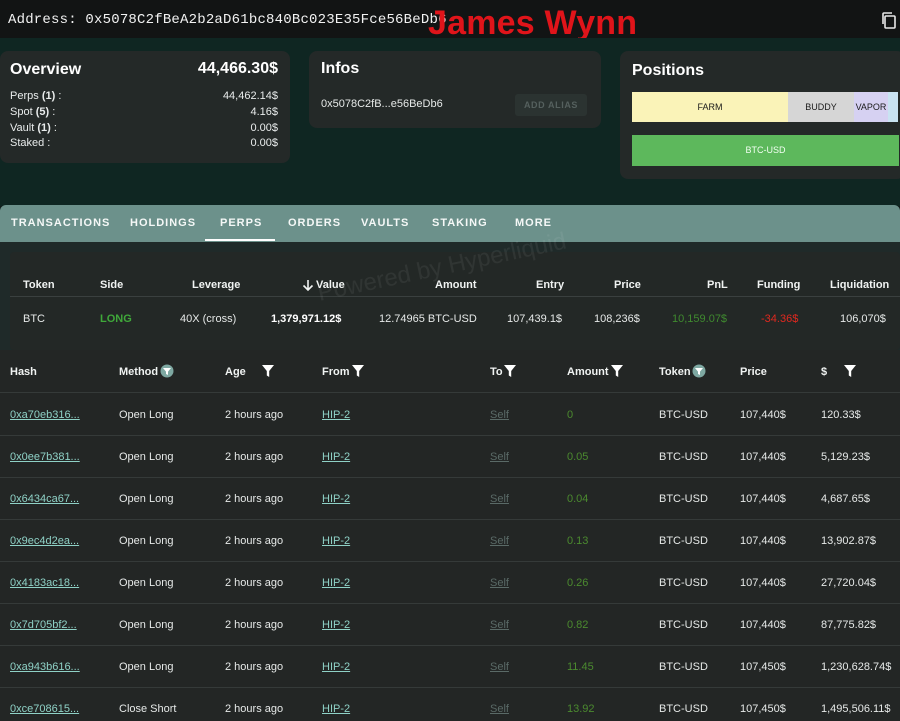  Describe the element at coordinates (845, 457) in the screenshot. I see `tx-usd: 5,129.23$` at that location.